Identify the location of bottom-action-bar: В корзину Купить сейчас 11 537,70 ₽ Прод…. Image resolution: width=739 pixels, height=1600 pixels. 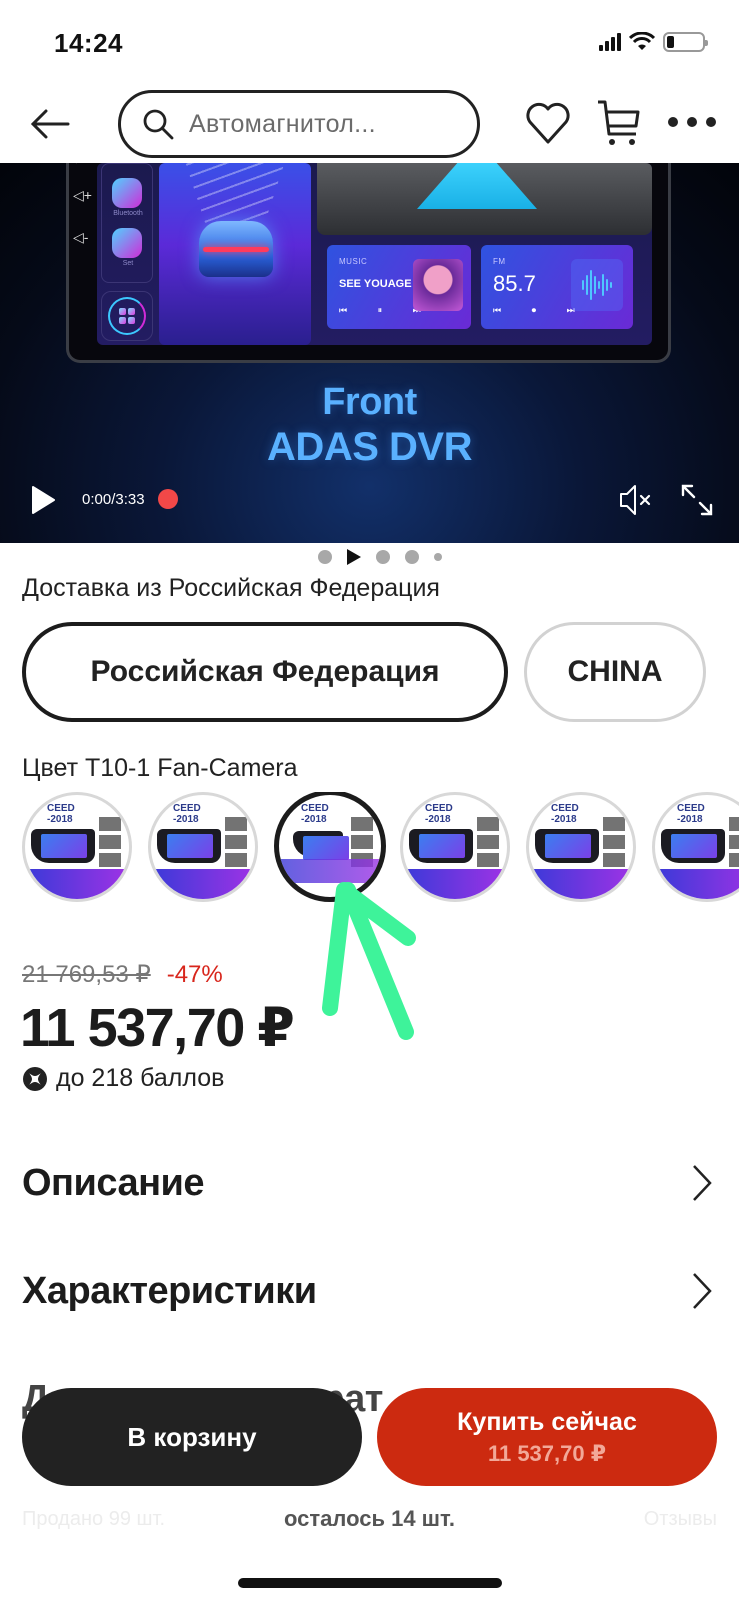
(369, 1494).